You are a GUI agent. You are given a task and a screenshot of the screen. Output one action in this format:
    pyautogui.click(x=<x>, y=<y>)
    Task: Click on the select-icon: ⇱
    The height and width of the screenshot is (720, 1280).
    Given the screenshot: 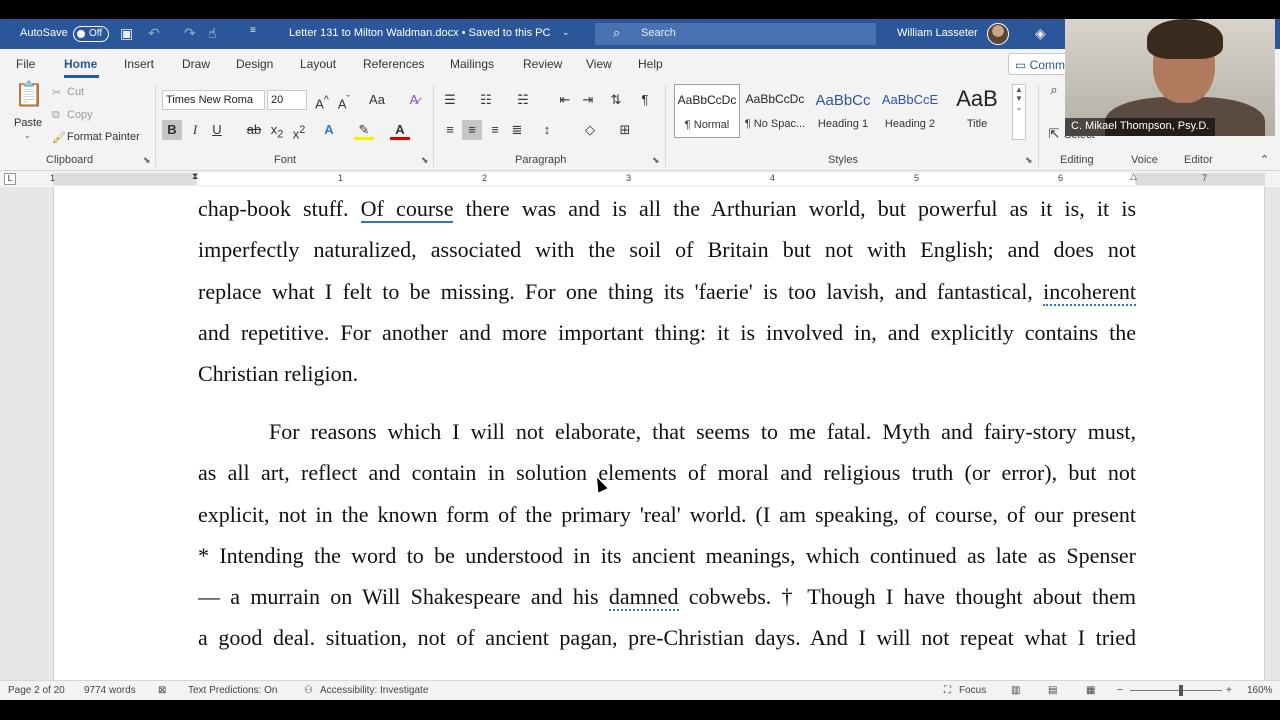 What is the action you would take?
    pyautogui.click(x=1054, y=134)
    